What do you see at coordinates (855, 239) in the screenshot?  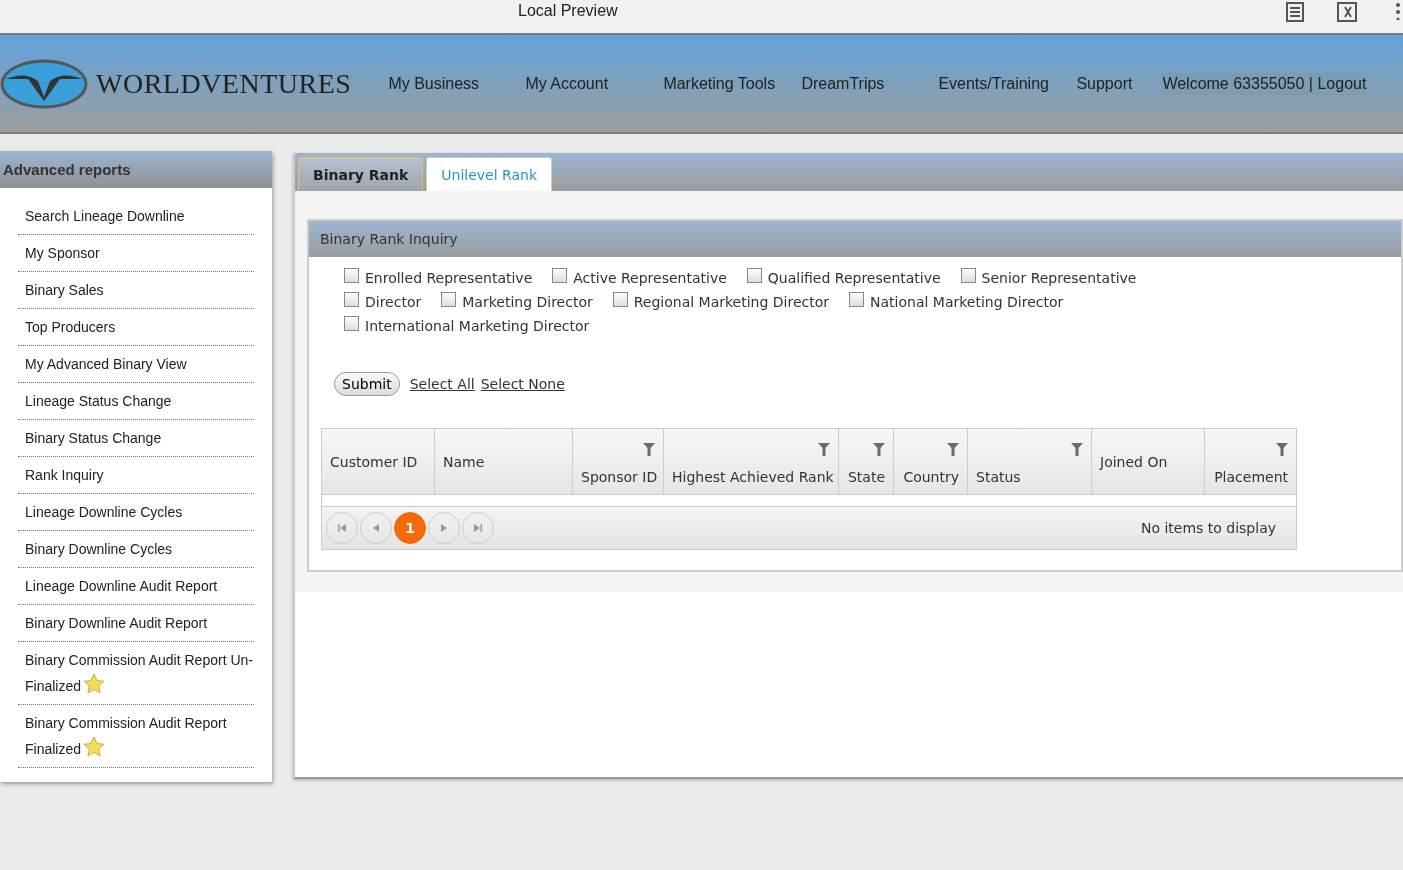 I see `panel-title: Binary Rank Inquiry` at bounding box center [855, 239].